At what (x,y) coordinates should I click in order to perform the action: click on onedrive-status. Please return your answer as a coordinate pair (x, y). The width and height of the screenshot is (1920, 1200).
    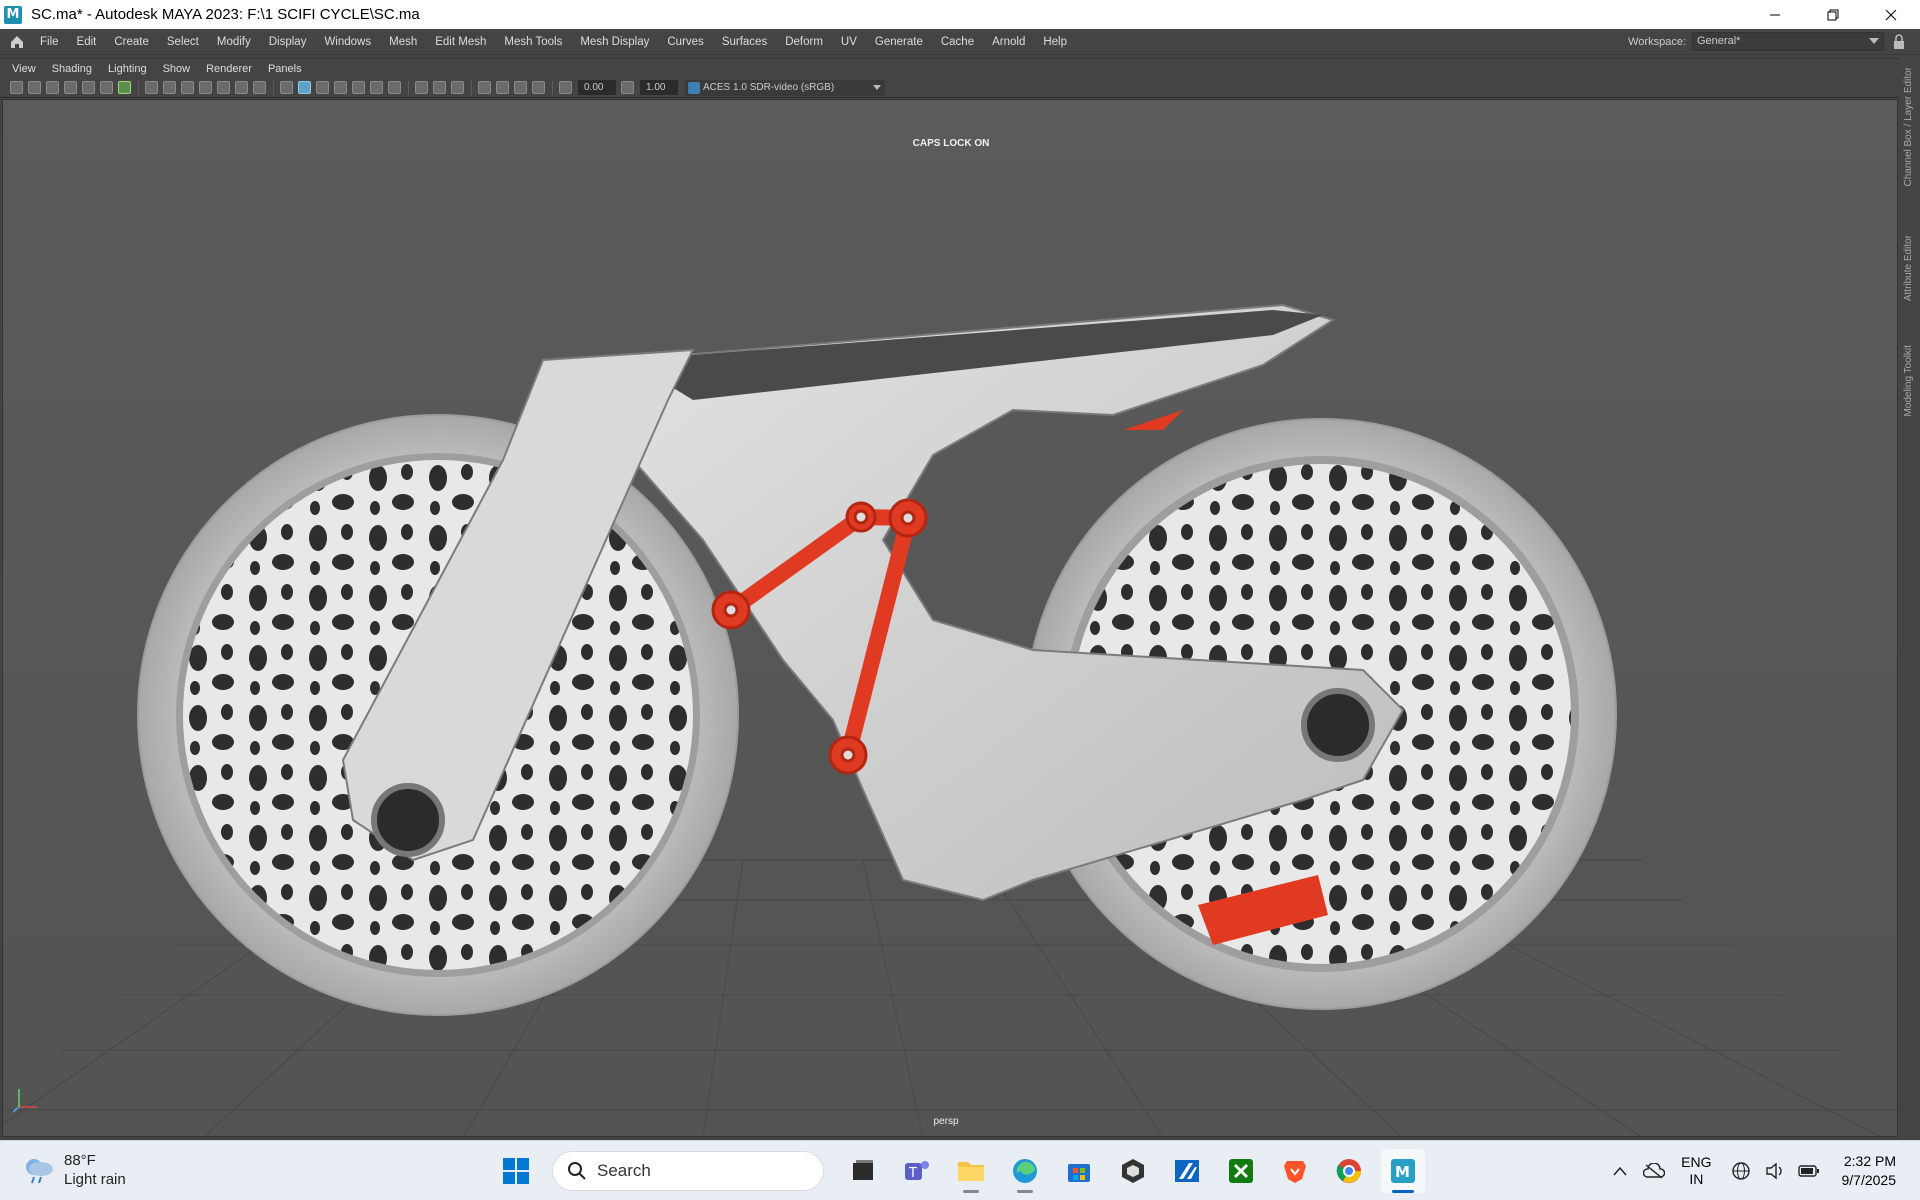
    Looking at the image, I should click on (1654, 1171).